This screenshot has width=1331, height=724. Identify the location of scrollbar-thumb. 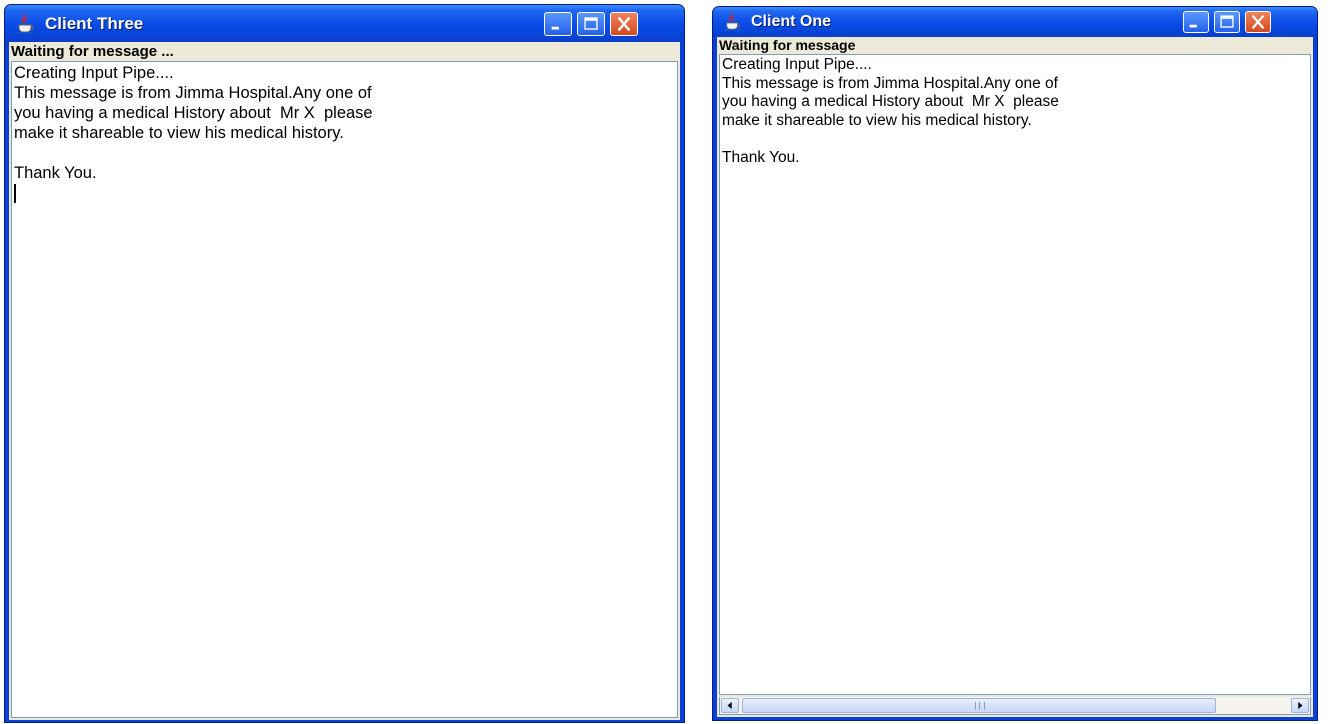
(979, 705).